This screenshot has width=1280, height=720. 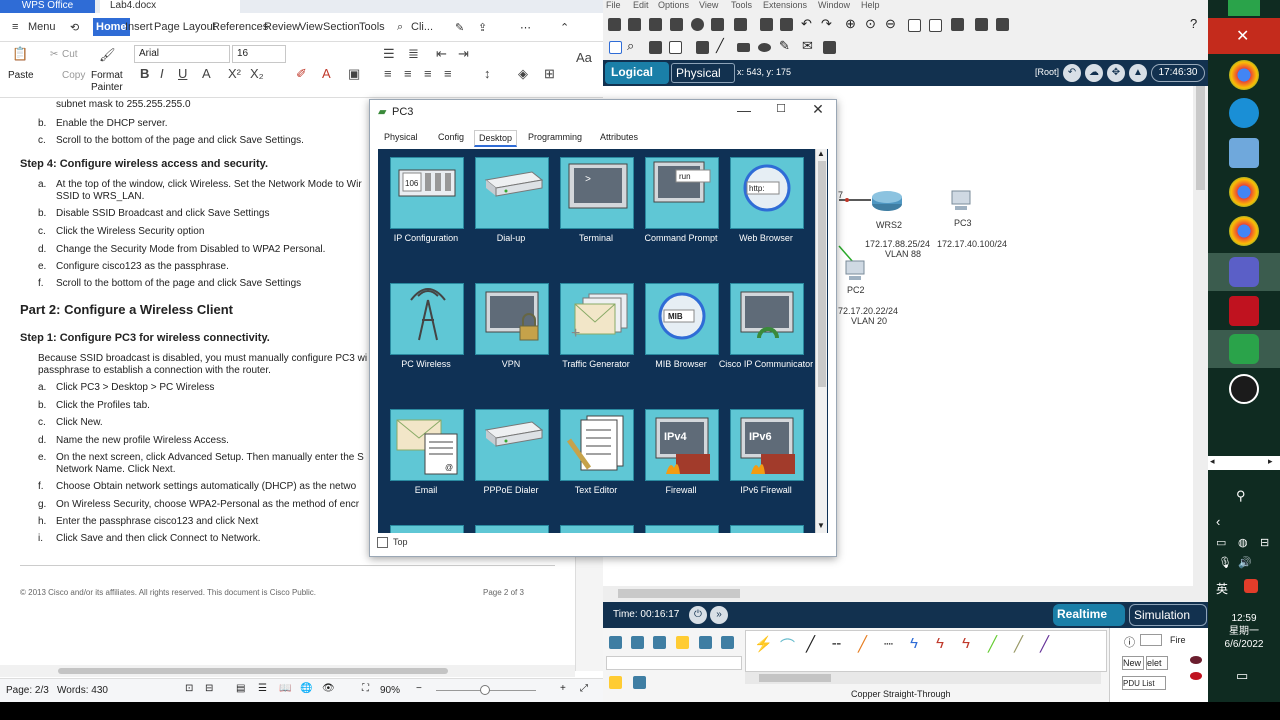 I want to click on tab-attributes: Attributes, so click(x=619, y=137).